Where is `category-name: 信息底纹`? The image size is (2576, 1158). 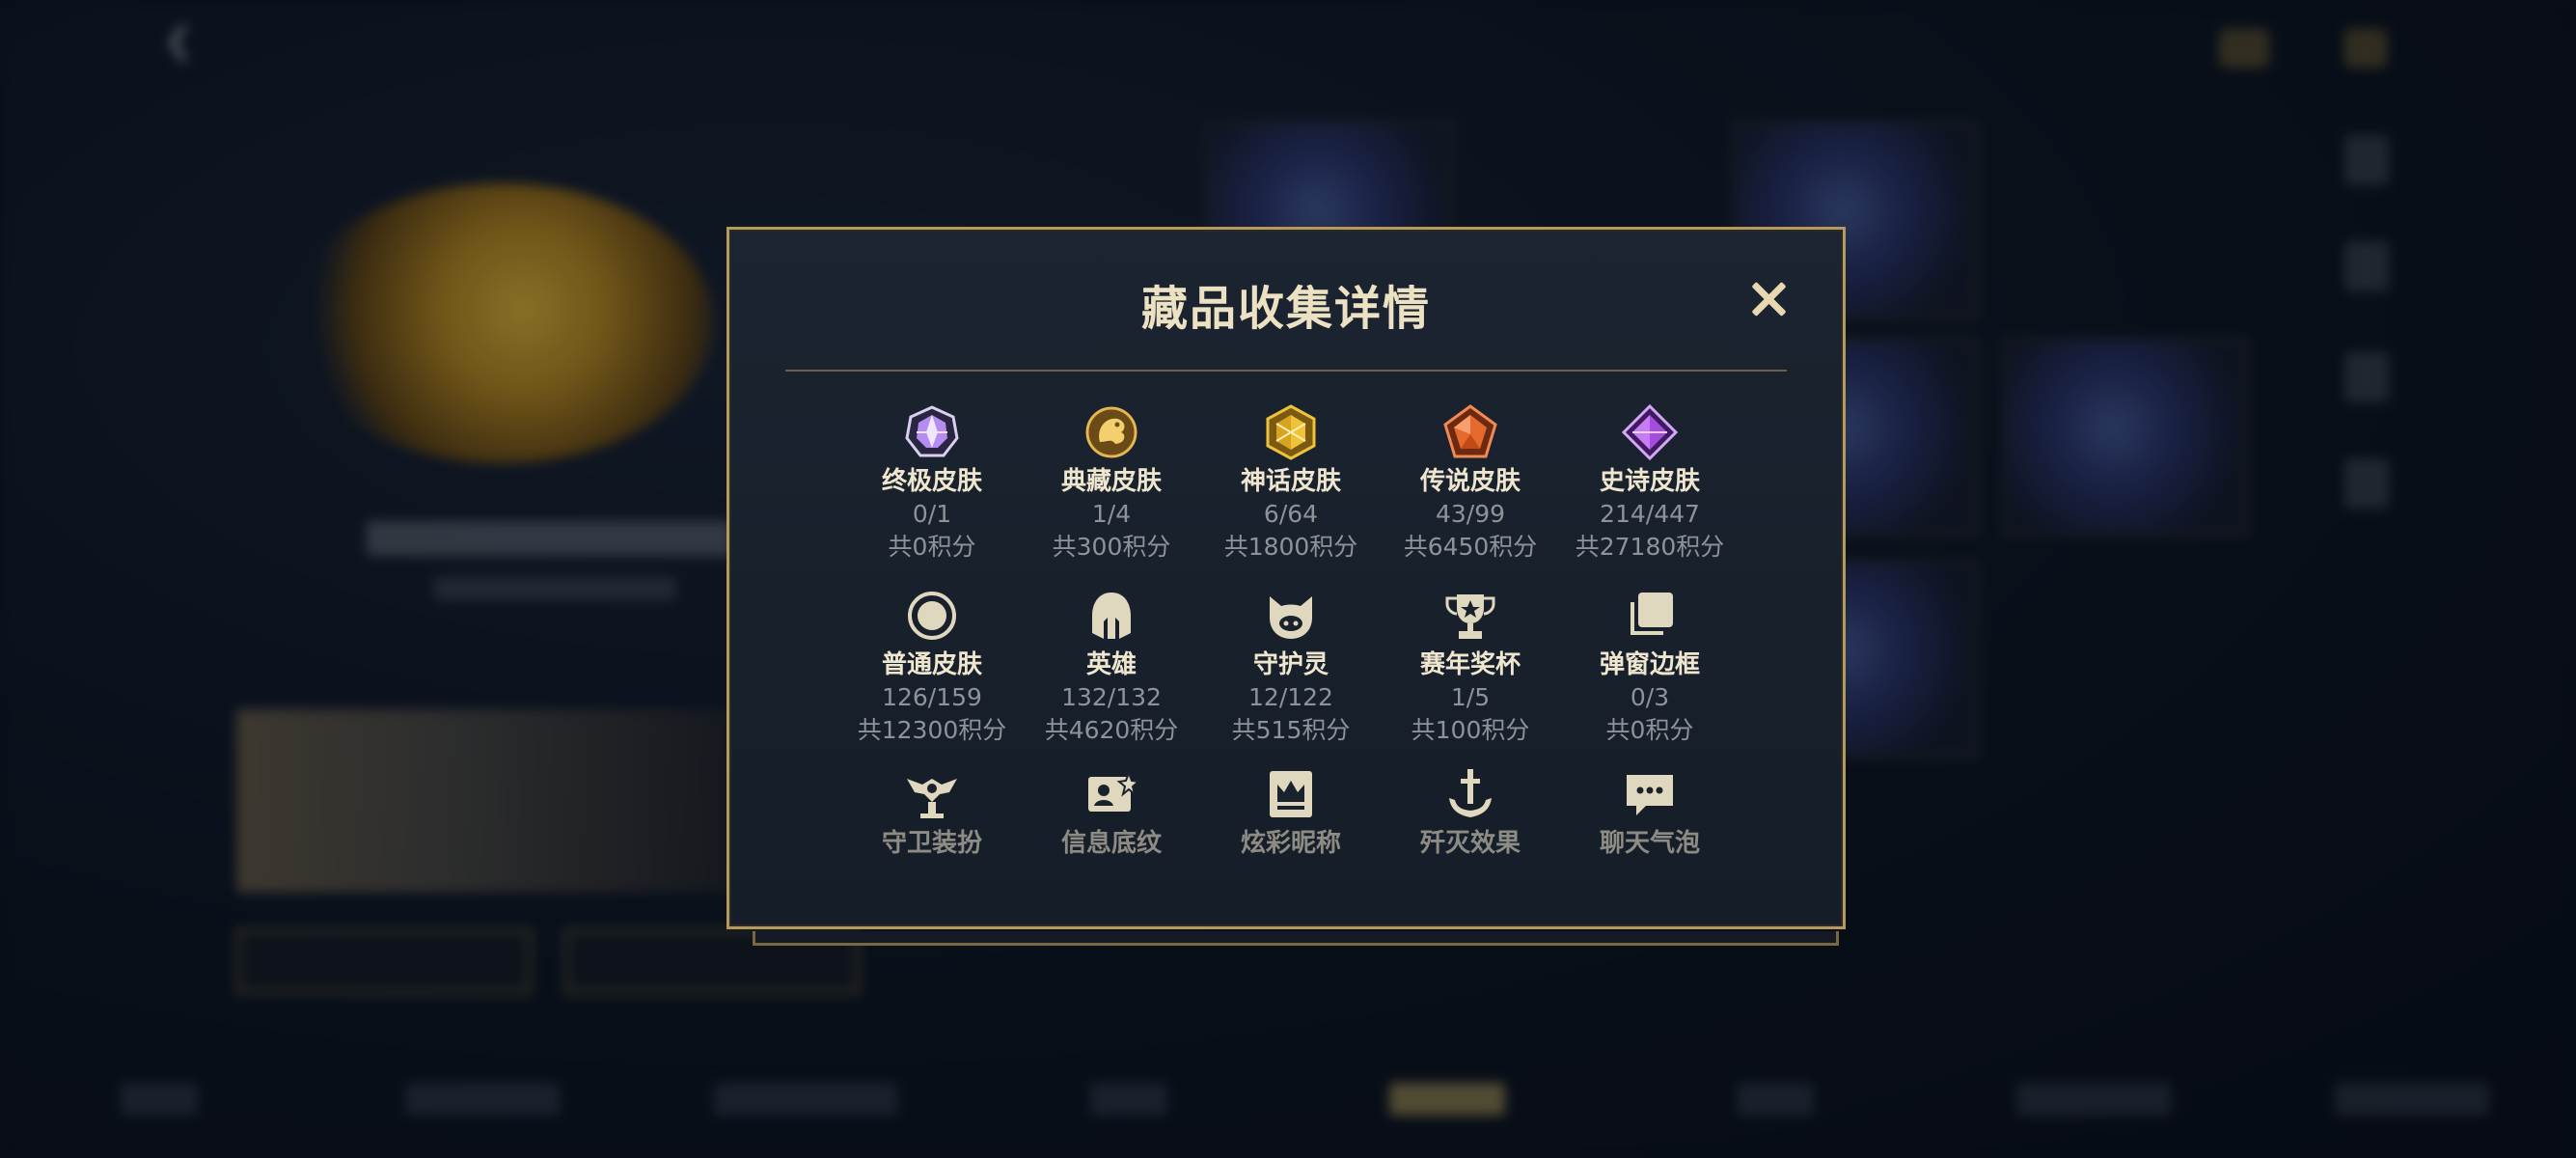
category-name: 信息底纹 is located at coordinates (1111, 843).